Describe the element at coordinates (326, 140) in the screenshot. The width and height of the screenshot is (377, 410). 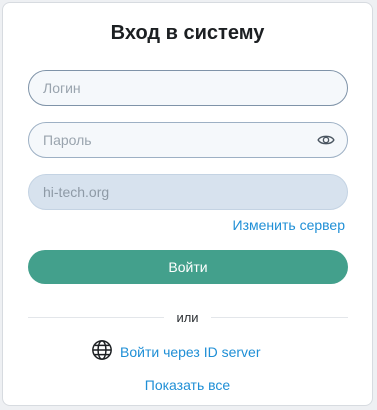
I see `eye-icon` at that location.